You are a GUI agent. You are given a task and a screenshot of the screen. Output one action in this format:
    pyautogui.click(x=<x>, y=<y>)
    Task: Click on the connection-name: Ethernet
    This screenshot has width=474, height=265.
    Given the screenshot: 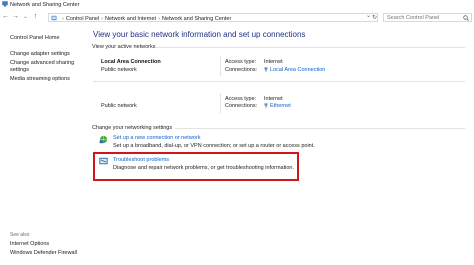 What is the action you would take?
    pyautogui.click(x=280, y=106)
    